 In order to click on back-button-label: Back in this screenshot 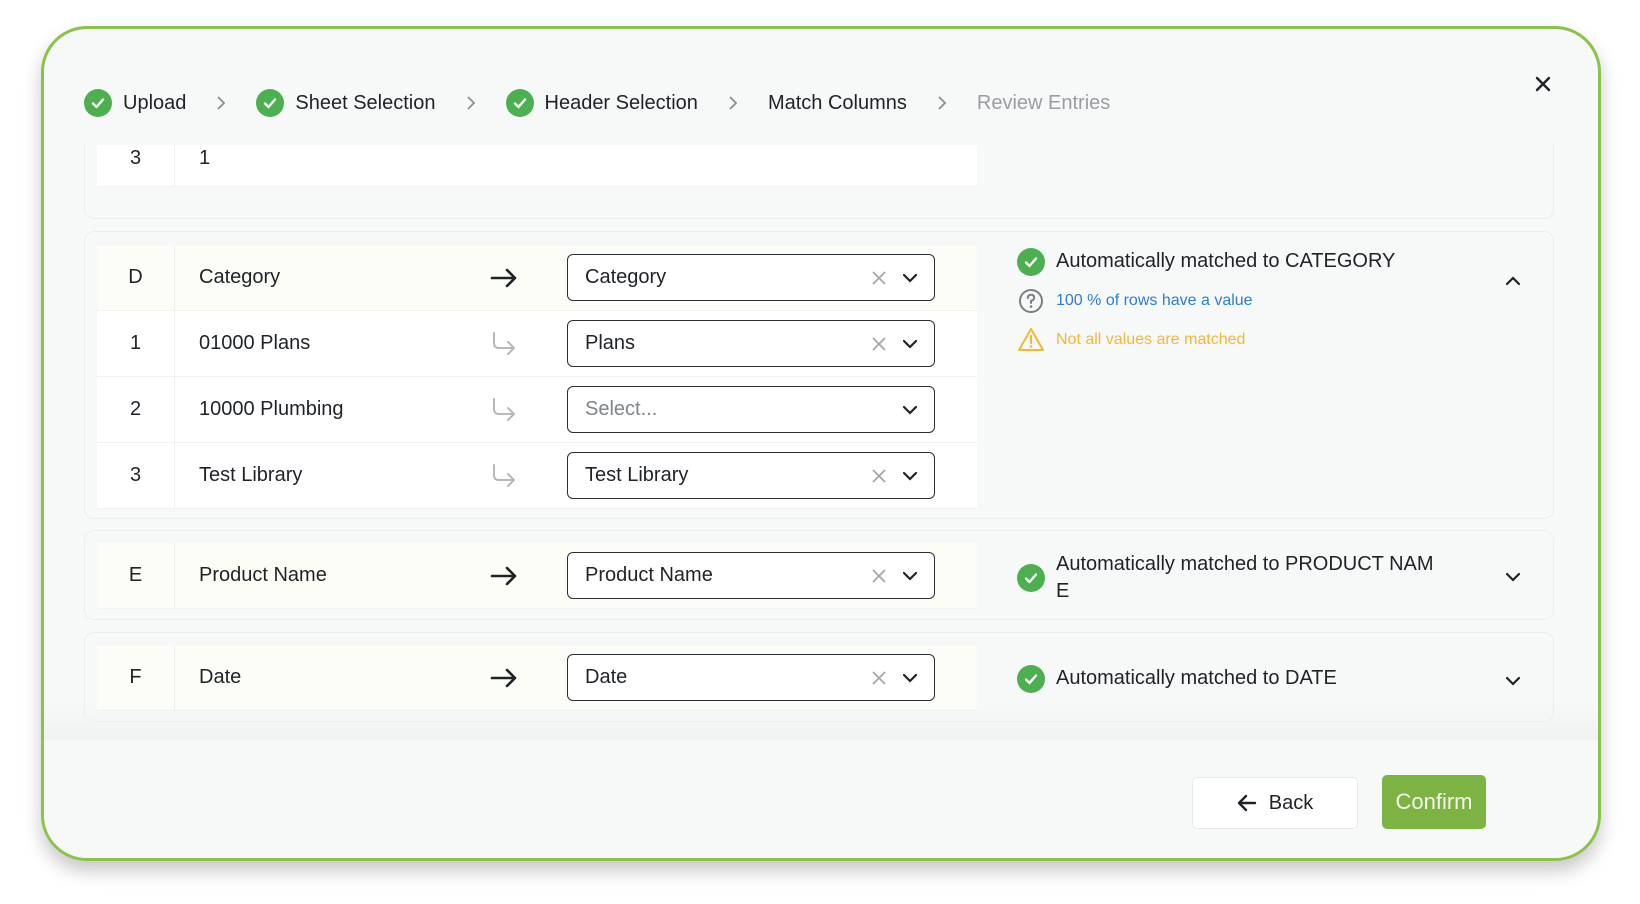, I will do `click(1291, 802)`.